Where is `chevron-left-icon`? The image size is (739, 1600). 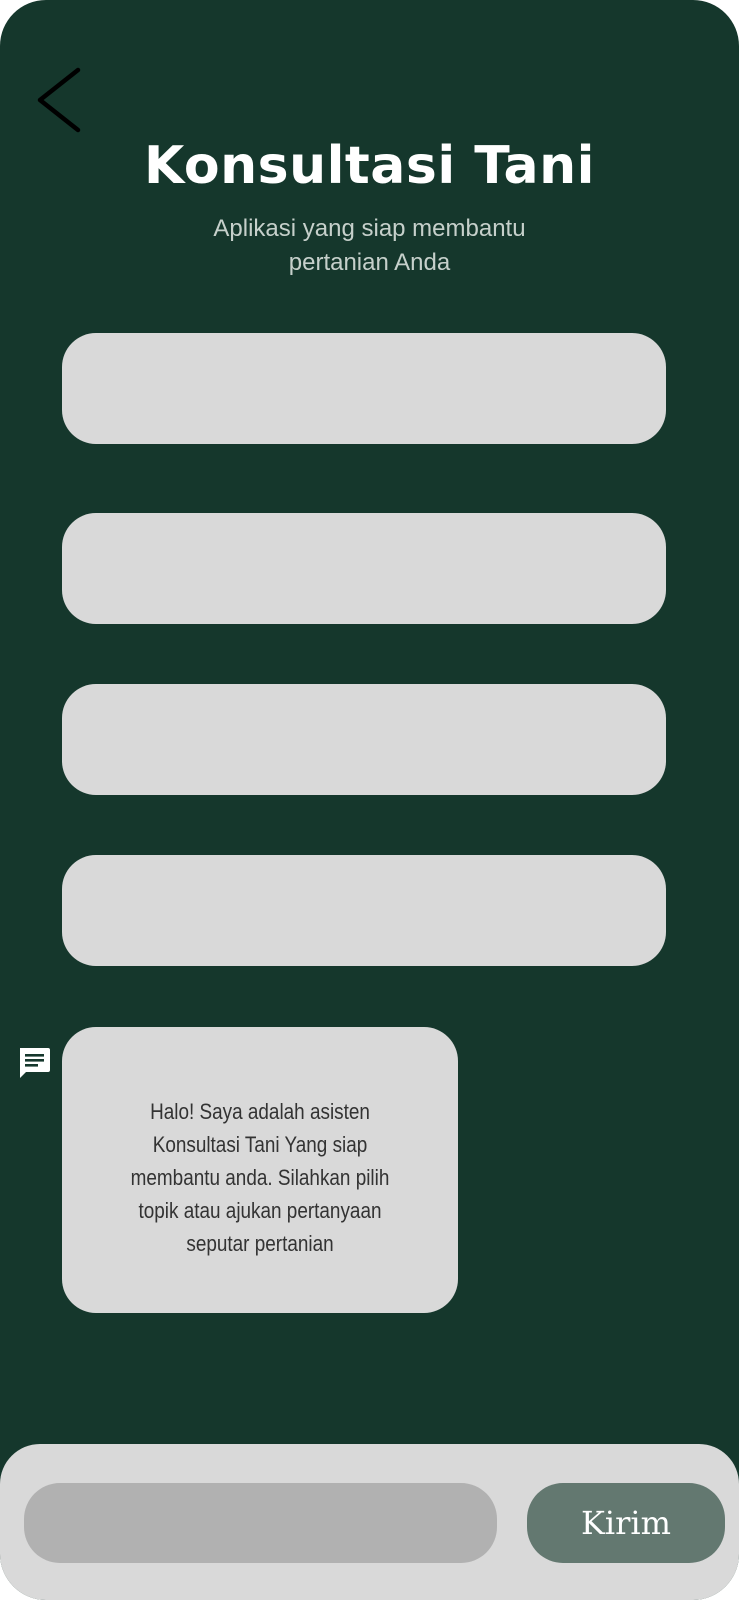 chevron-left-icon is located at coordinates (60, 99).